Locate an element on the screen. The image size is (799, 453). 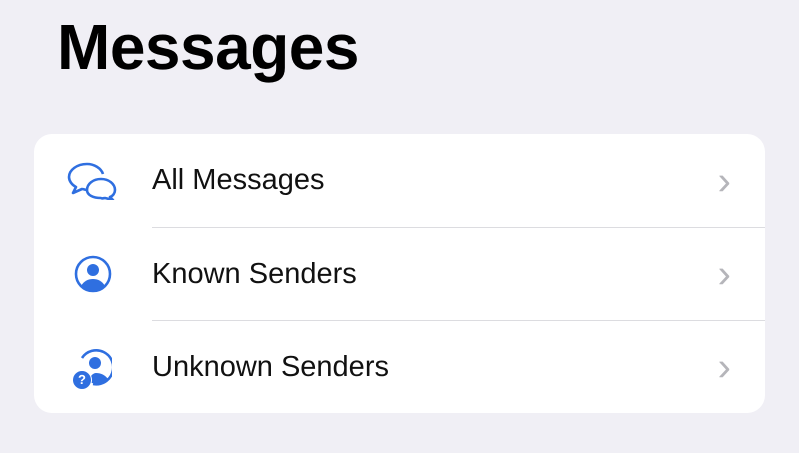
row-label: Known Senders is located at coordinates (255, 274).